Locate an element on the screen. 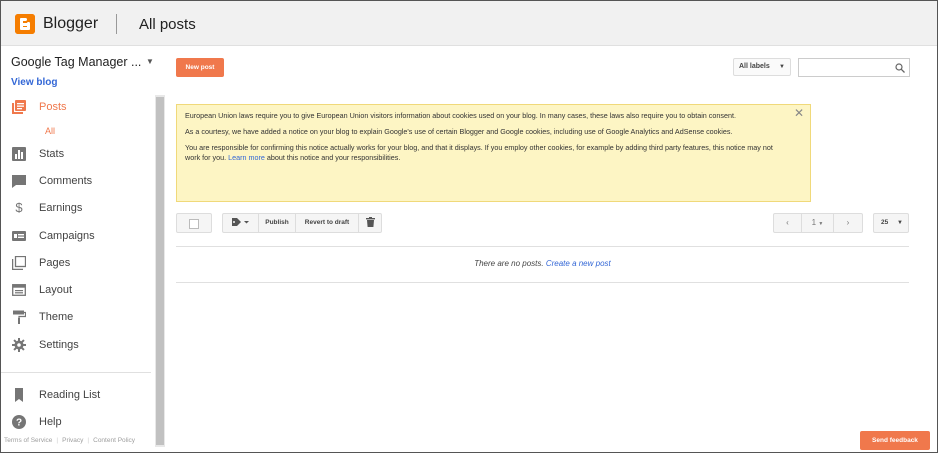 The width and height of the screenshot is (938, 453). comments-icon is located at coordinates (19, 181).